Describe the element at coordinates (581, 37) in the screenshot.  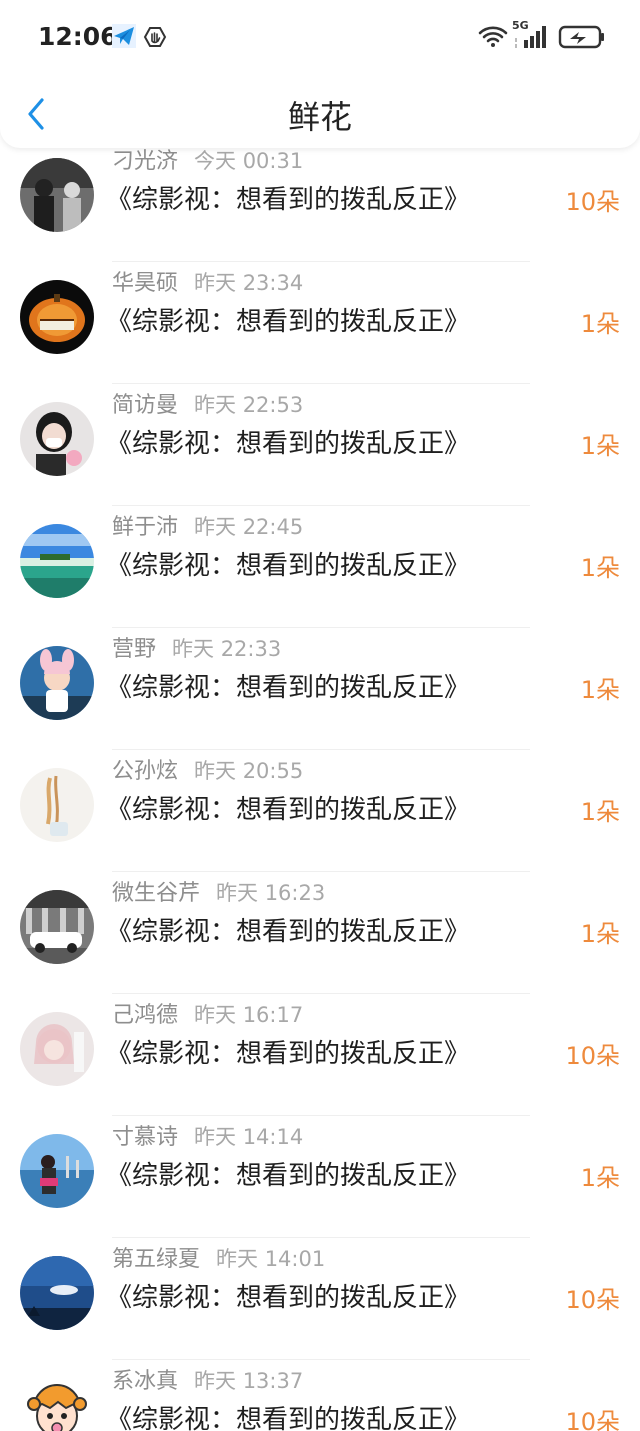
I see `battery-charging-icon` at that location.